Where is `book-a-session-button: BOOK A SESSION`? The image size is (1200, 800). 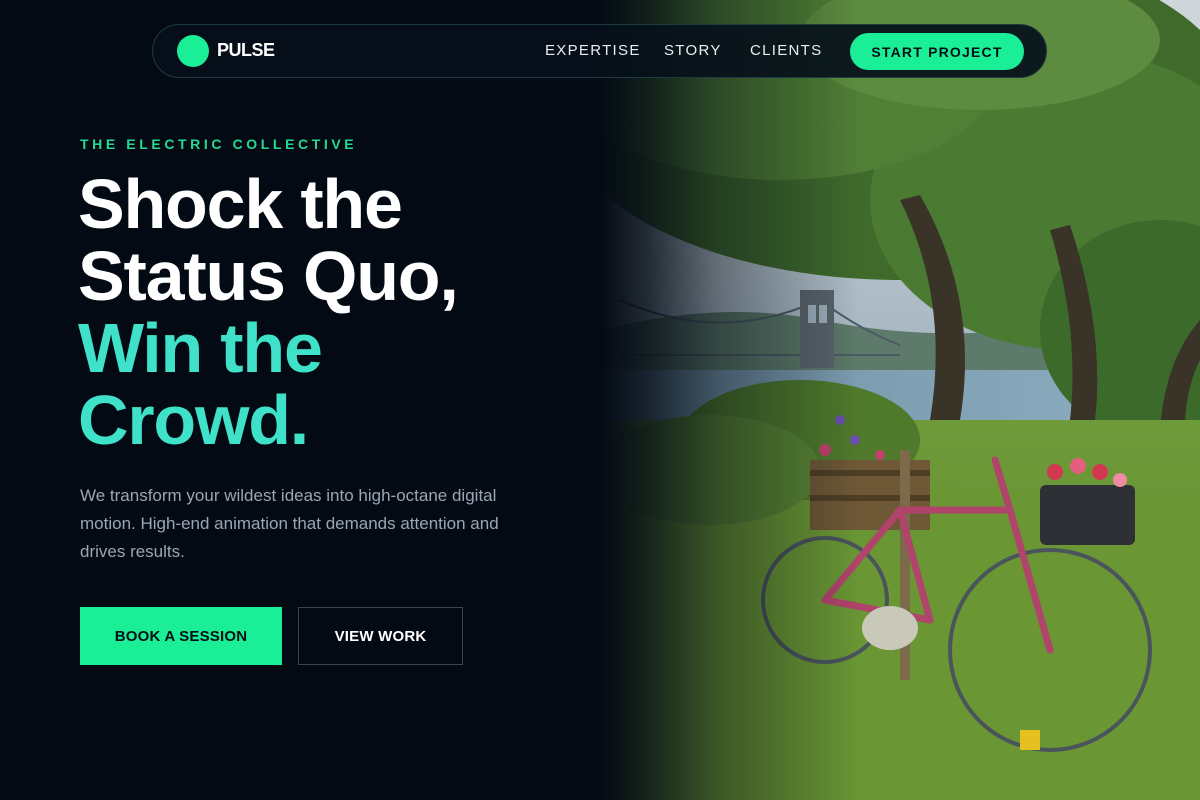
book-a-session-button: BOOK A SESSION is located at coordinates (181, 636).